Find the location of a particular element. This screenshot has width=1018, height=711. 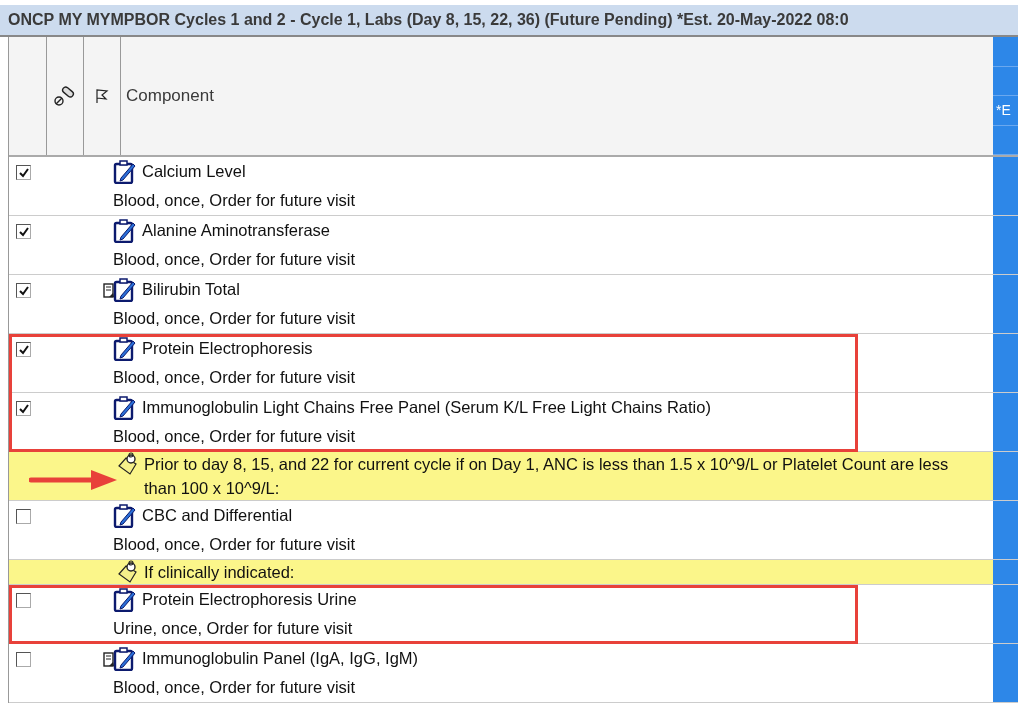

flag-icon is located at coordinates (102, 96).